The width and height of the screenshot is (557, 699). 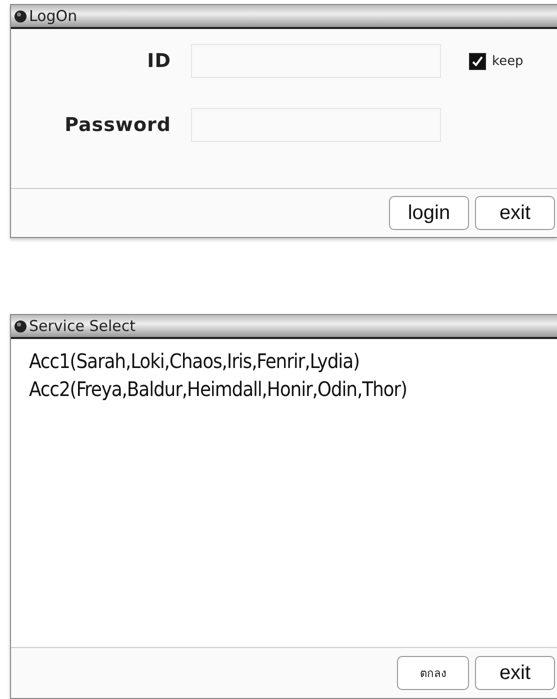 I want to click on login-button: login, so click(x=429, y=213).